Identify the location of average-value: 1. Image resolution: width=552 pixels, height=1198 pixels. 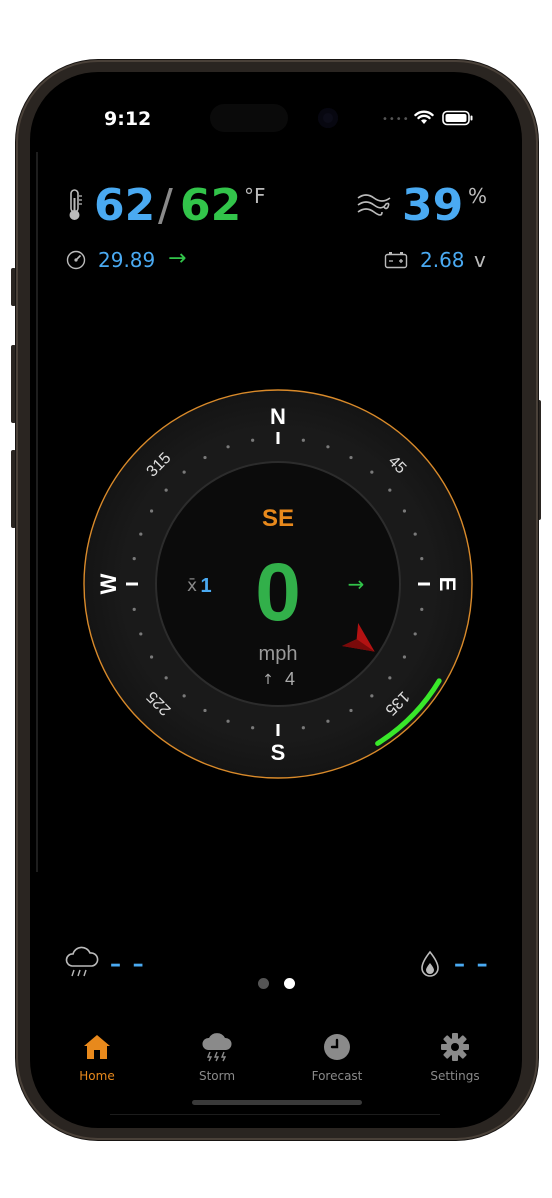
(205, 586).